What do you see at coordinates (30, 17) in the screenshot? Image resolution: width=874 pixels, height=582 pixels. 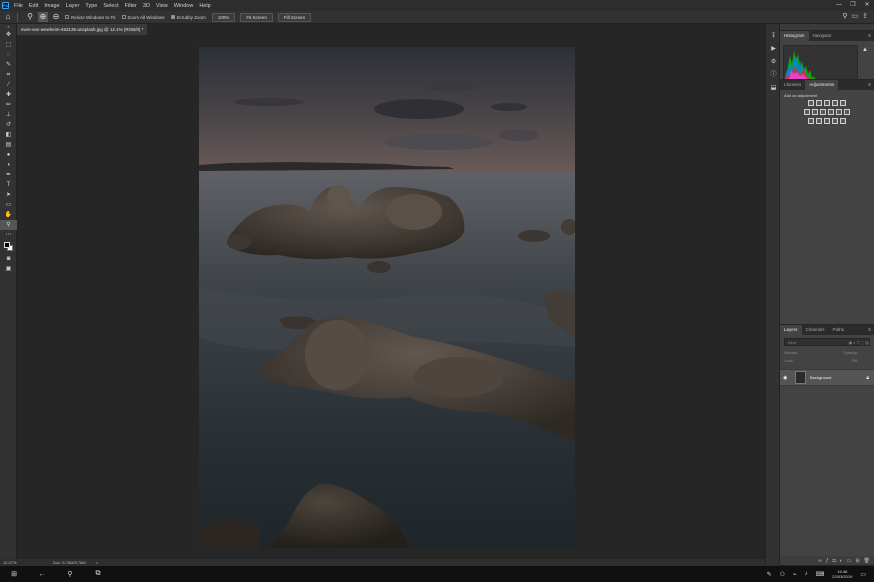 I see `zoom-tool-preset-icon: ⚲` at bounding box center [30, 17].